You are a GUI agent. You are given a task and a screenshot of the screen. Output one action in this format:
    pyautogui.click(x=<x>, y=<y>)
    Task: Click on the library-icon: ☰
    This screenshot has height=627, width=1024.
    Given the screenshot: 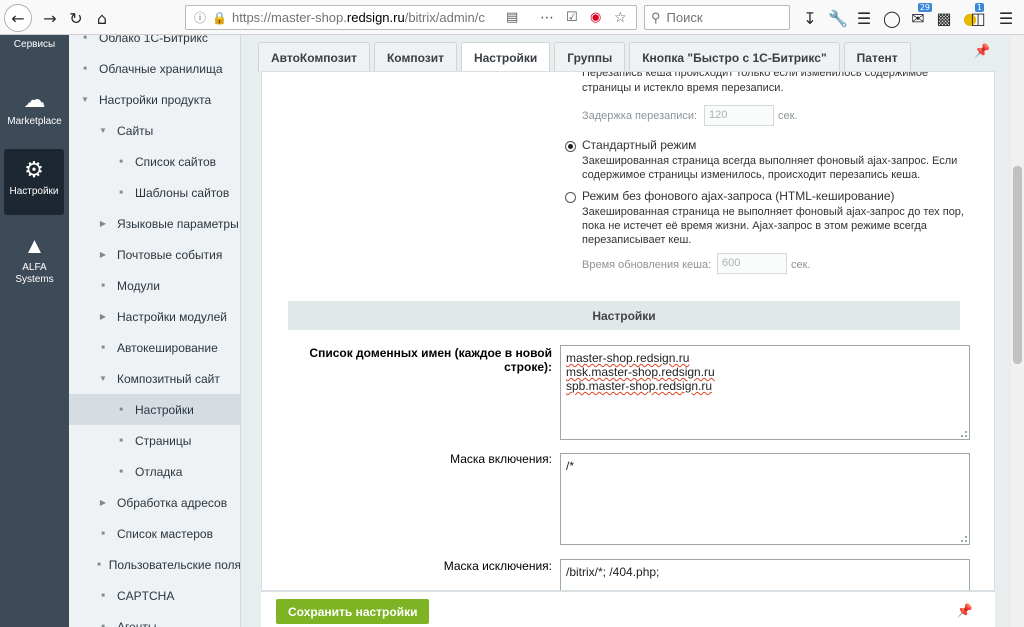 What is the action you would take?
    pyautogui.click(x=864, y=18)
    